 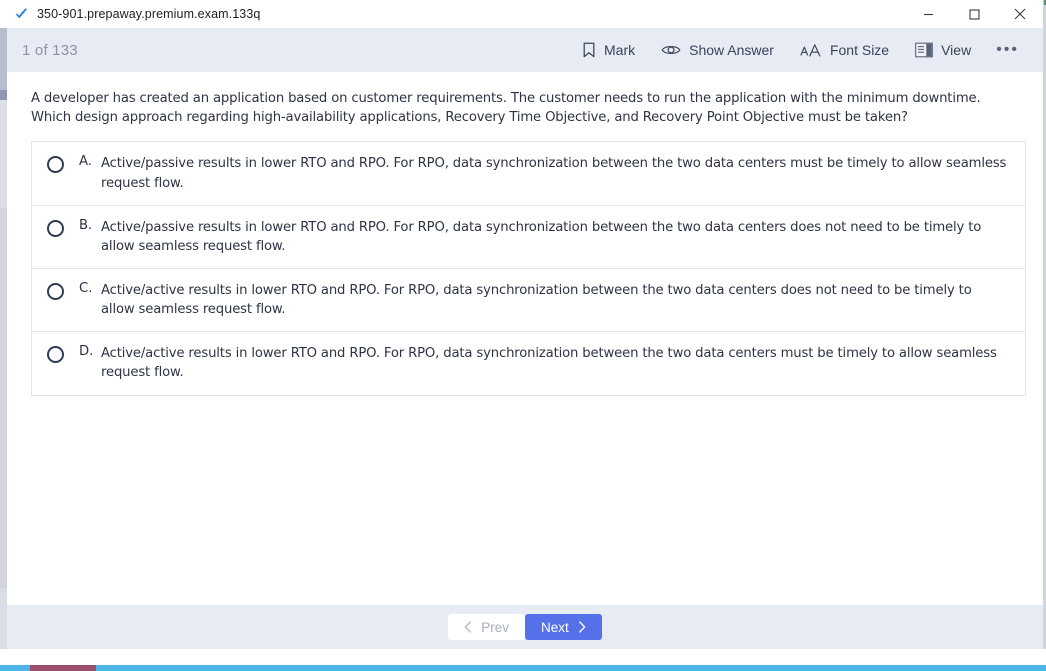 I want to click on prev-label: Prev, so click(x=495, y=627).